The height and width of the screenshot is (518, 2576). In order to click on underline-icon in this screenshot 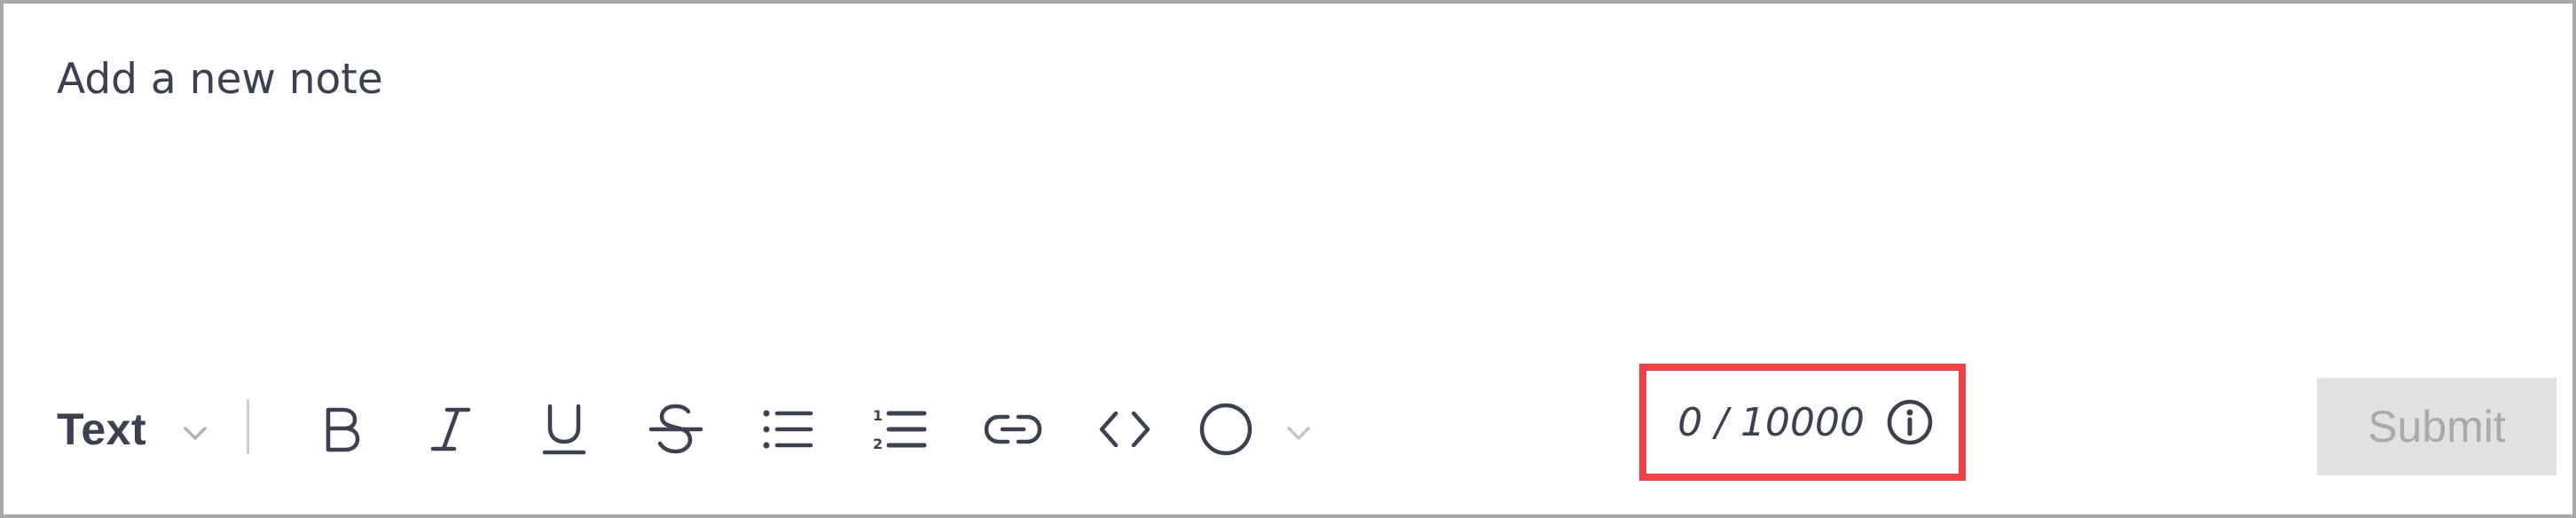, I will do `click(564, 429)`.